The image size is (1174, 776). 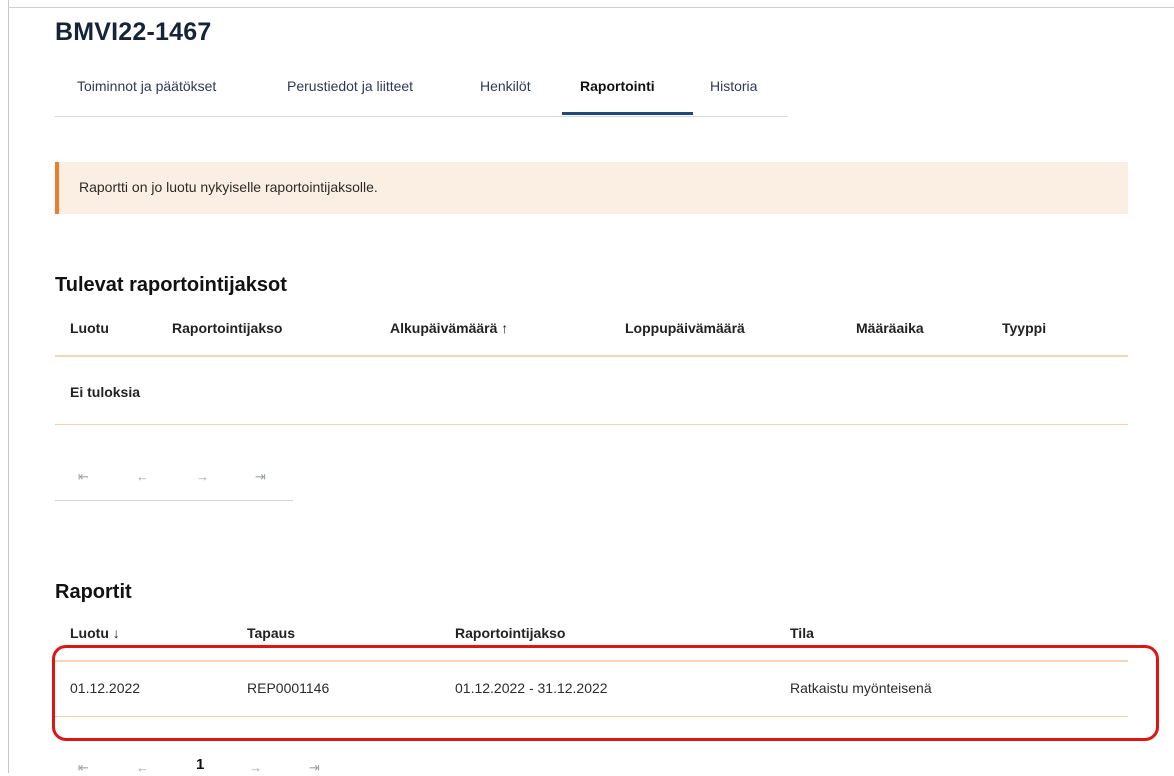 What do you see at coordinates (591, 424) in the screenshot?
I see `table-bottom-divider` at bounding box center [591, 424].